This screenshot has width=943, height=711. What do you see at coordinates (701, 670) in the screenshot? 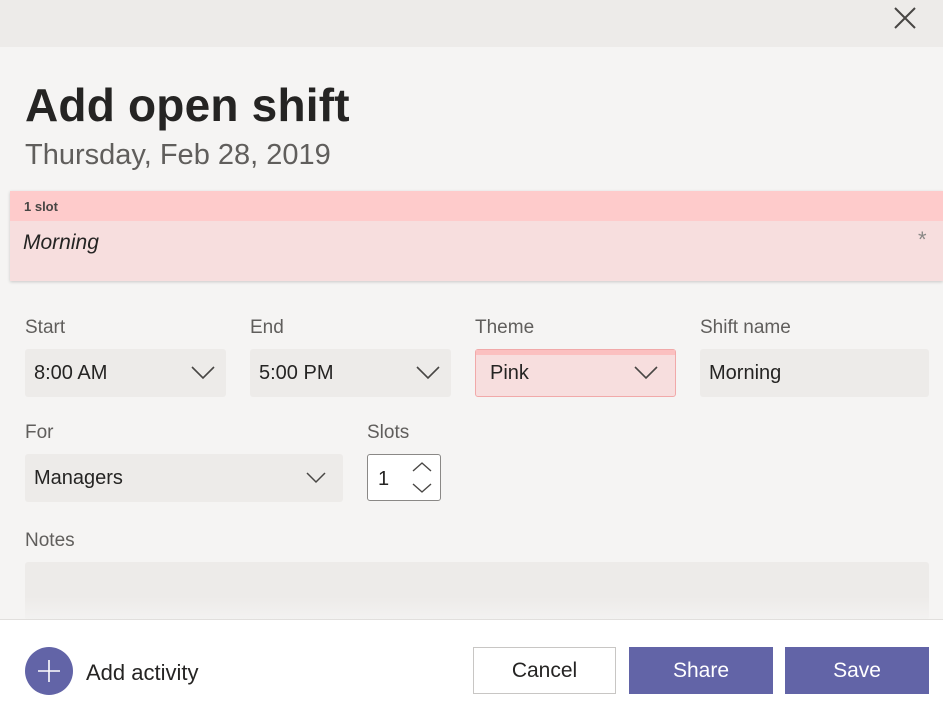
I see `share-button: Share` at bounding box center [701, 670].